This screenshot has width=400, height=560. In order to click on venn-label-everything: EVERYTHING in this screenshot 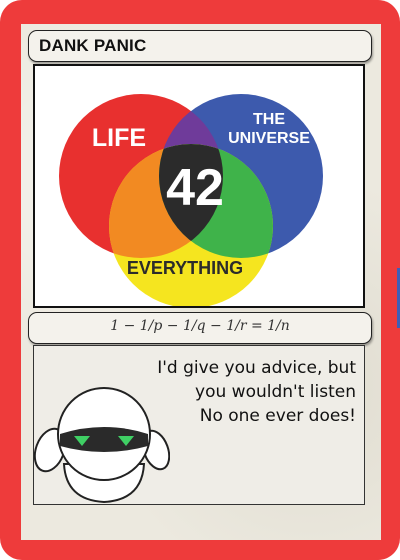, I will do `click(185, 268)`.